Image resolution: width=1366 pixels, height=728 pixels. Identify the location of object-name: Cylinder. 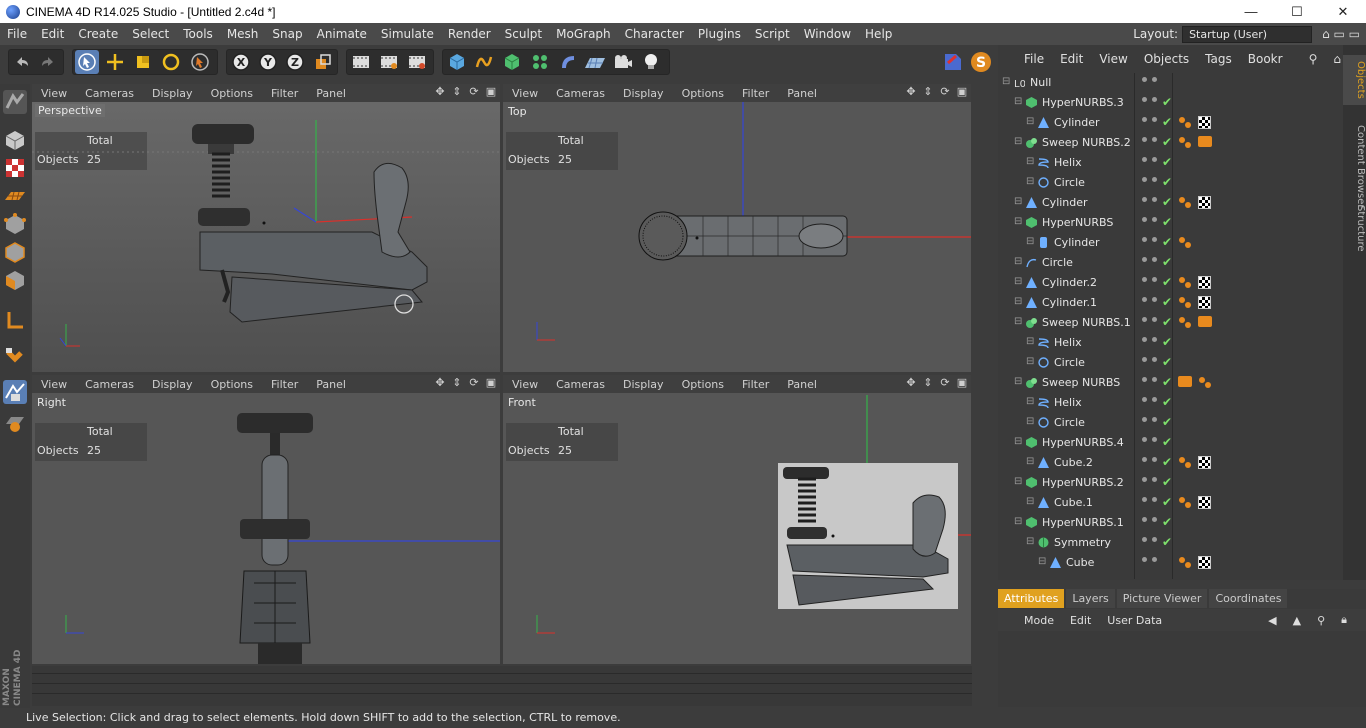
(1077, 242).